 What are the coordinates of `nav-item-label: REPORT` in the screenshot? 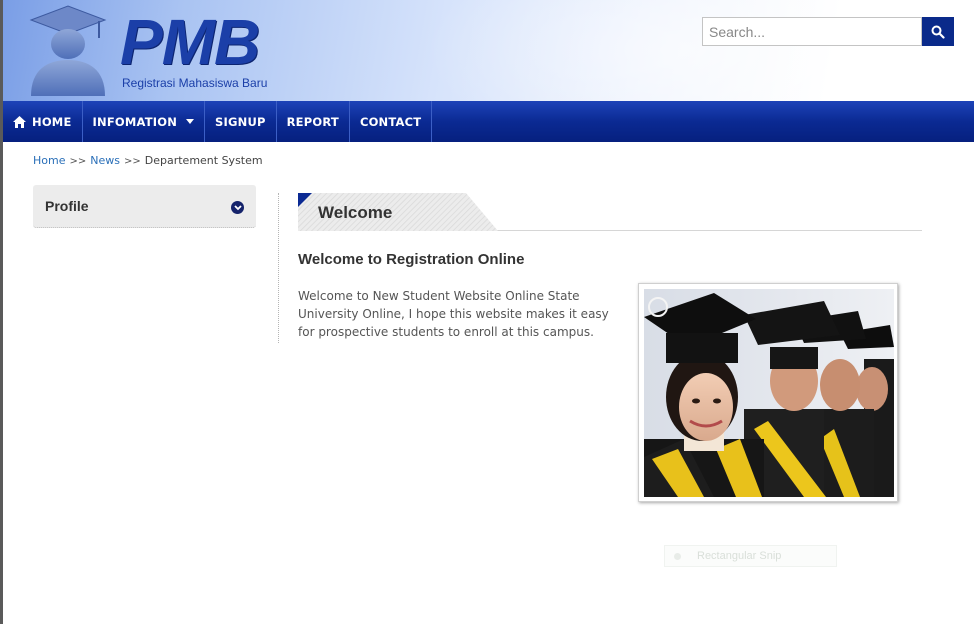 It's located at (312, 121).